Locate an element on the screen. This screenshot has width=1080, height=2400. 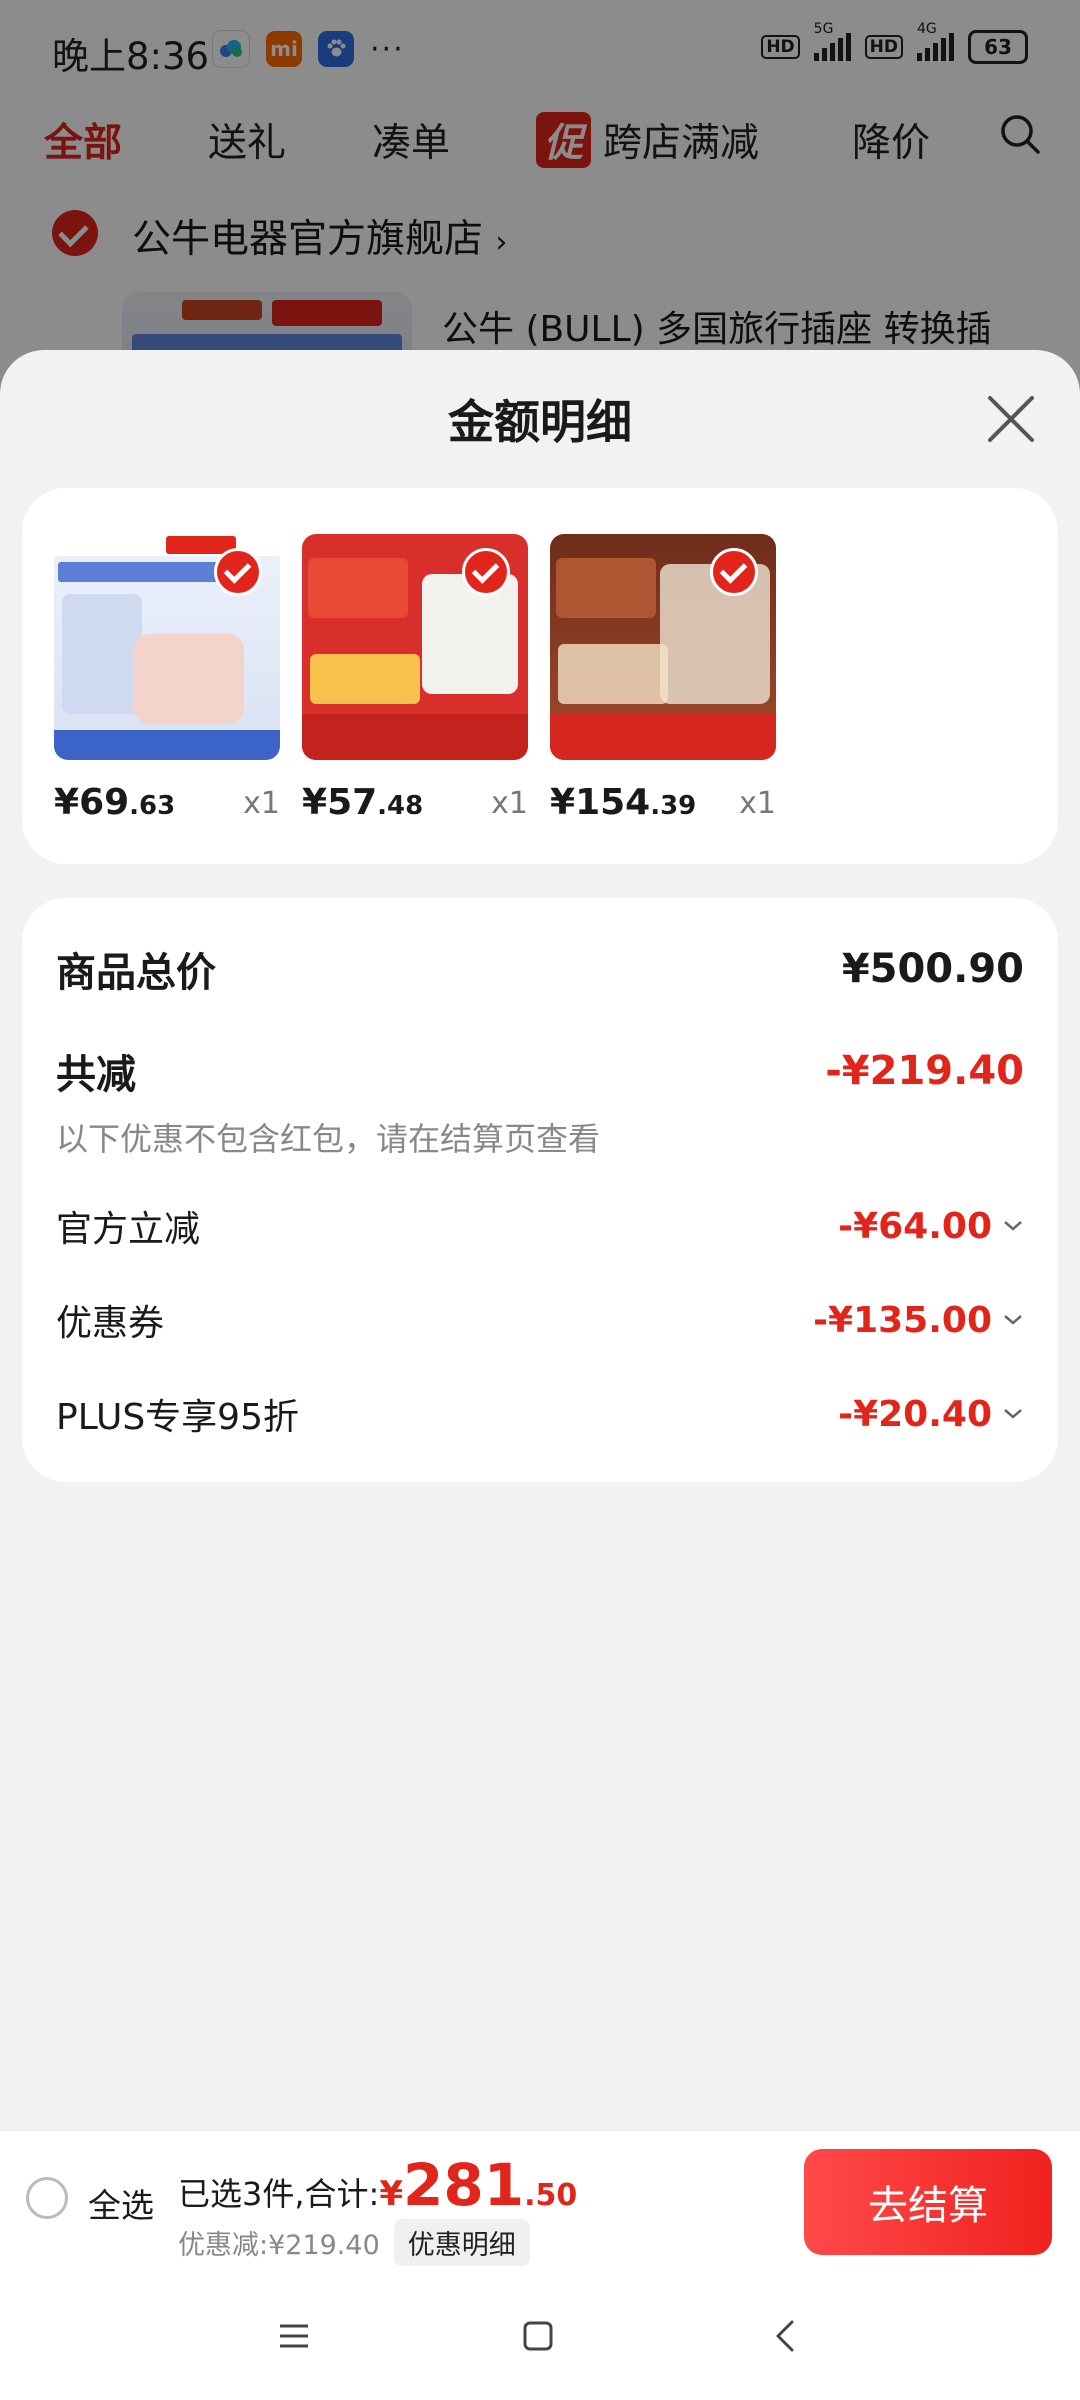
discount-summary: 优惠减:¥219.40 优惠明细 is located at coordinates (354, 2242).